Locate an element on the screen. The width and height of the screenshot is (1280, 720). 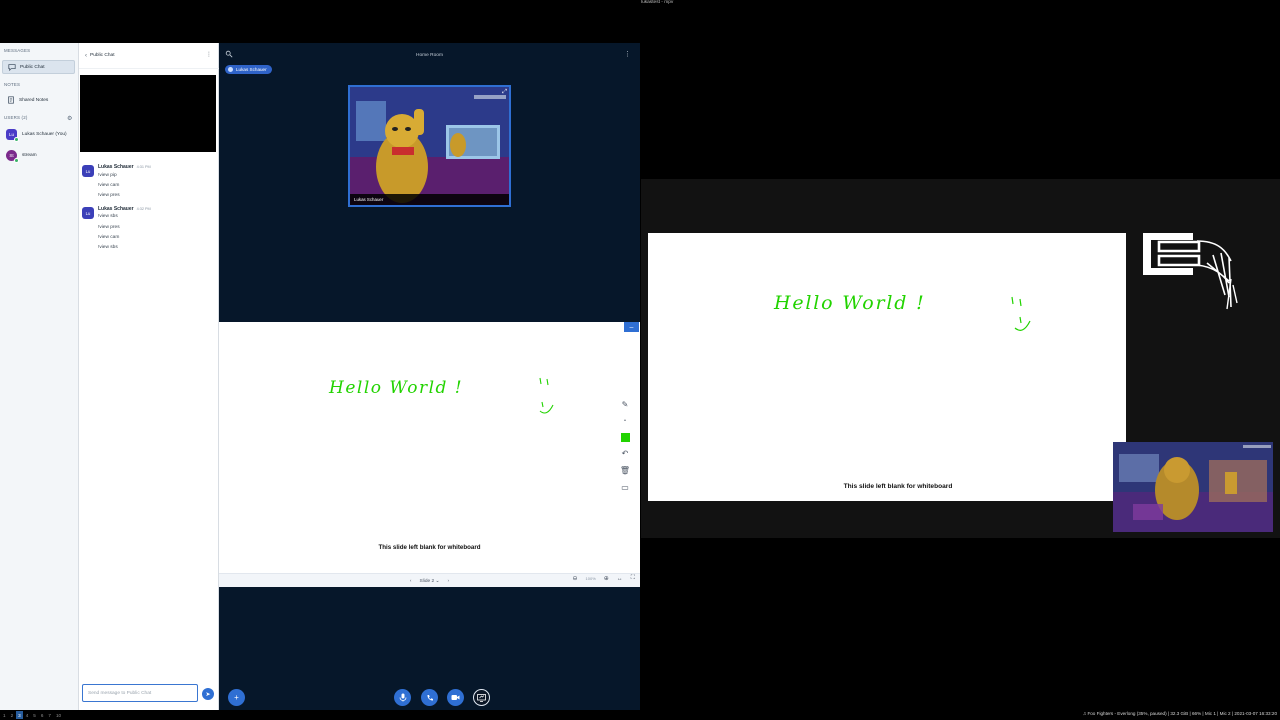
workspace-6: 6 is located at coordinates (42, 715).